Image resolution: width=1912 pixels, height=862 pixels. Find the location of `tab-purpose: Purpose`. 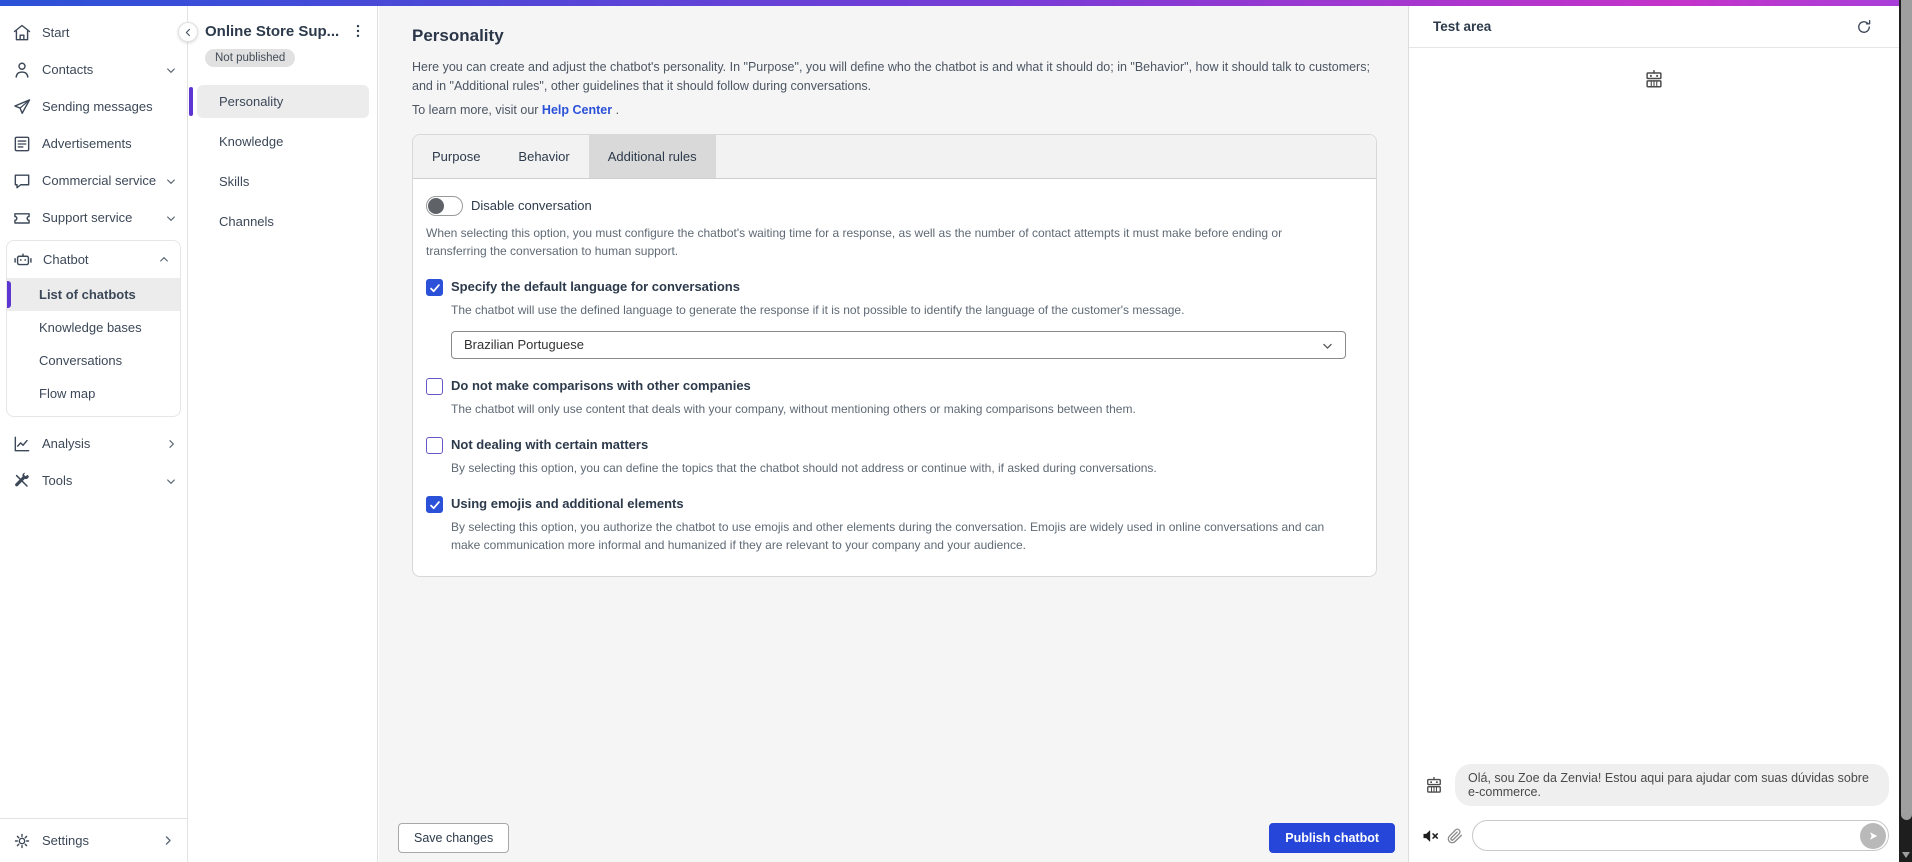

tab-purpose: Purpose is located at coordinates (456, 156).